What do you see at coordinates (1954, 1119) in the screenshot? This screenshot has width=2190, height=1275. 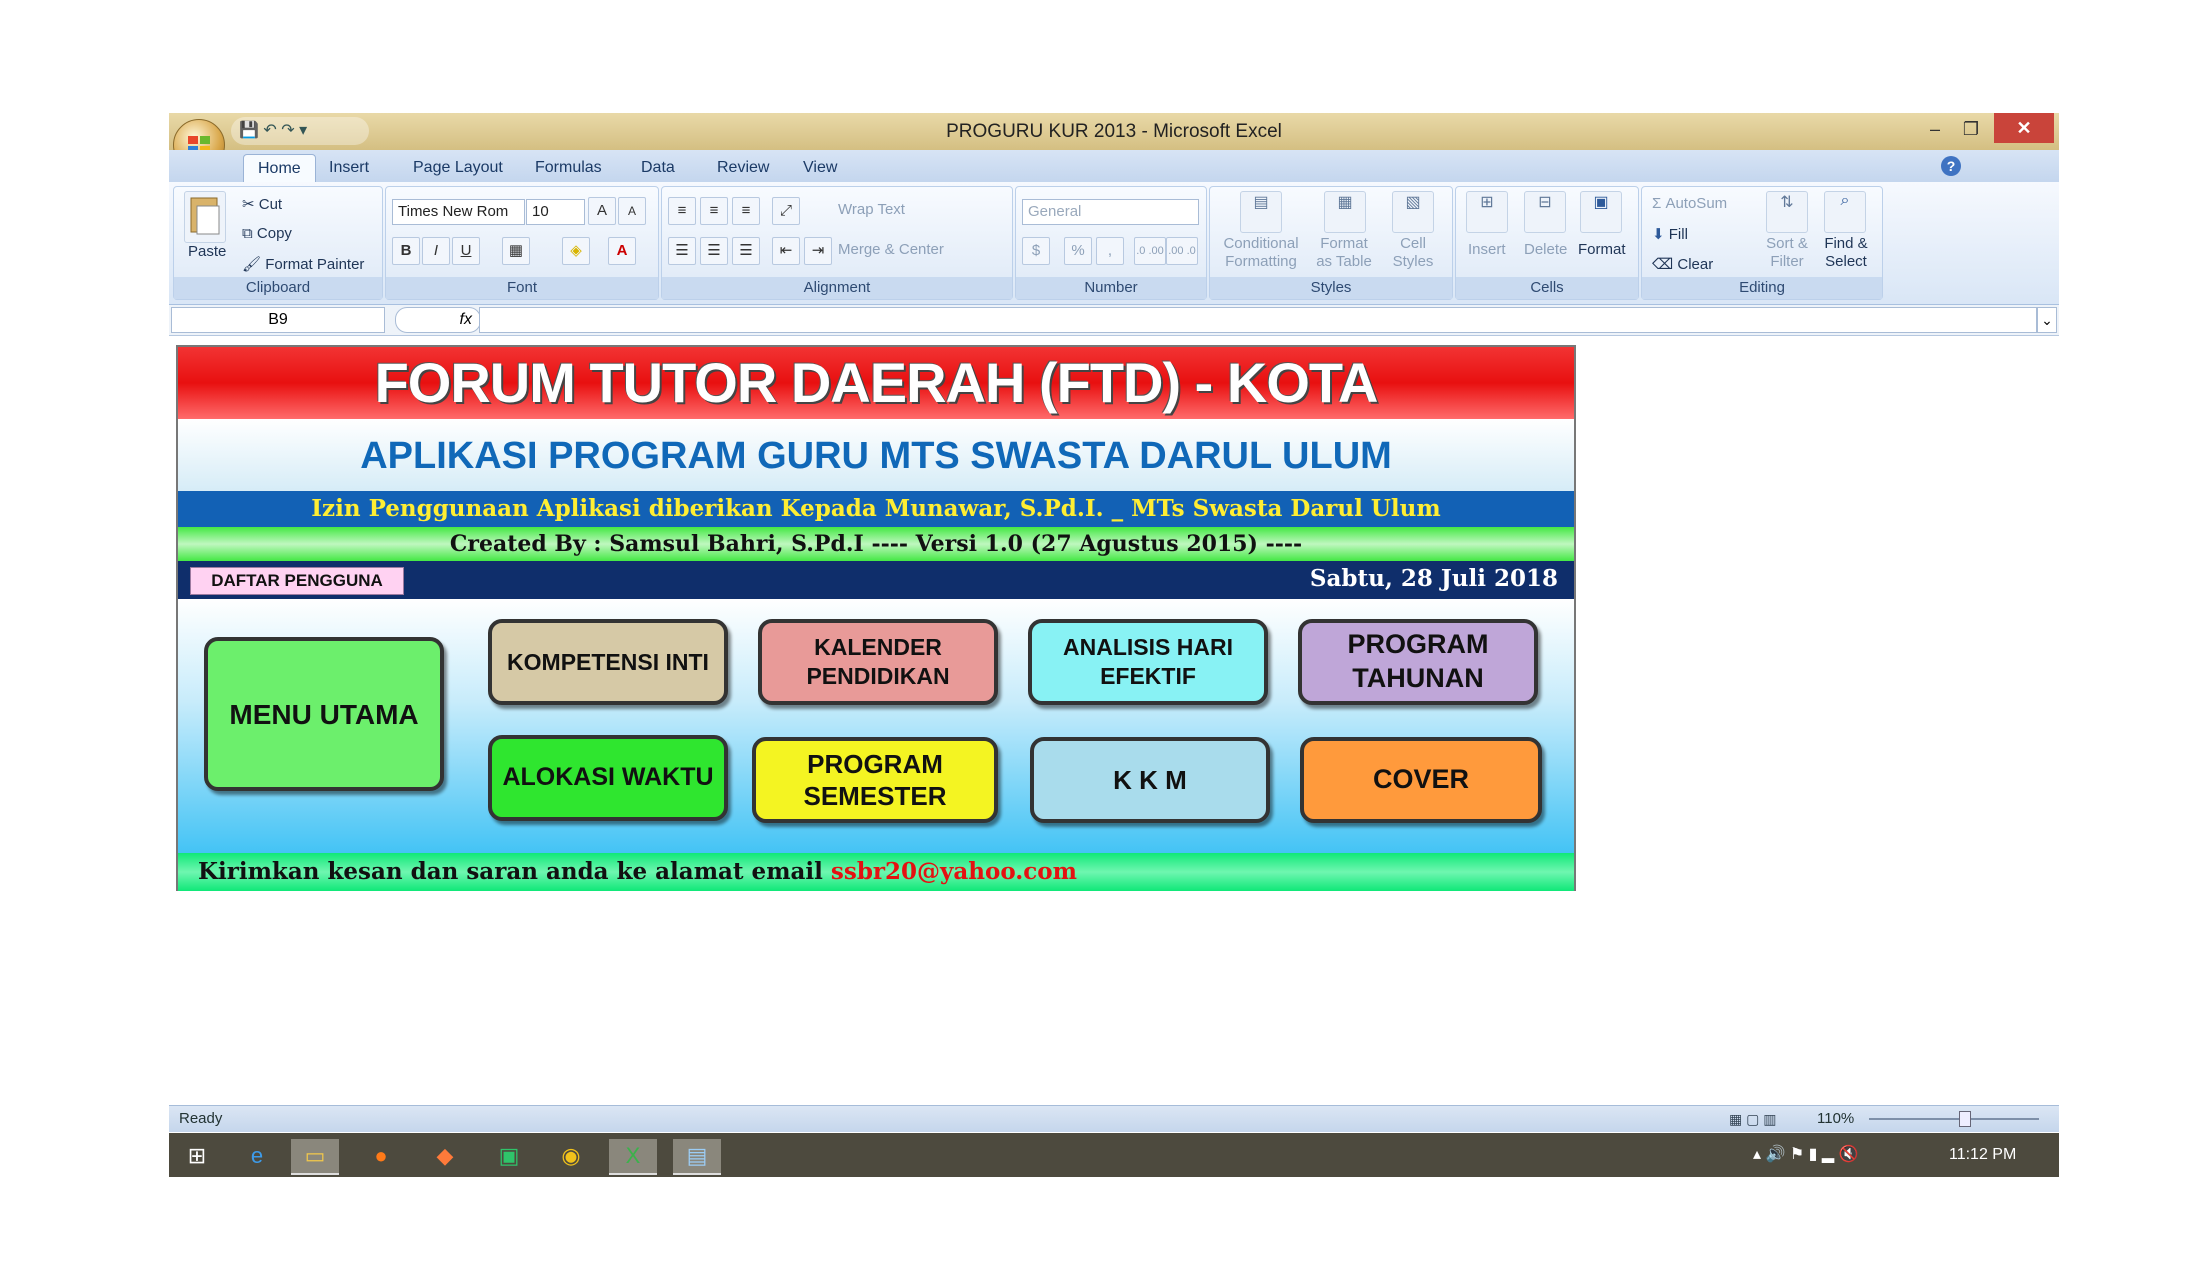 I see `zoom-slider` at bounding box center [1954, 1119].